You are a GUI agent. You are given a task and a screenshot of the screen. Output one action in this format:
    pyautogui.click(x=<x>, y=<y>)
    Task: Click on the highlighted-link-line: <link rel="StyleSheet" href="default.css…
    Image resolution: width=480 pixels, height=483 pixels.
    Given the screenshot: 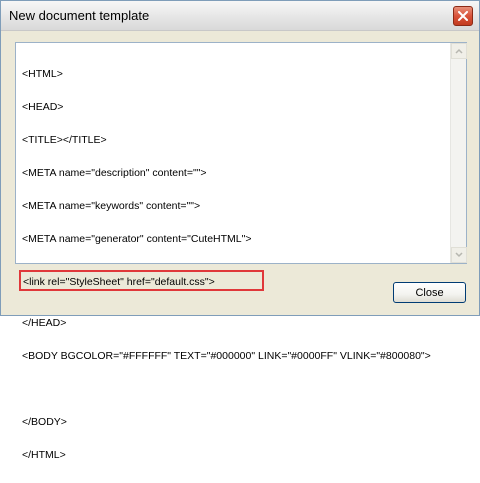 What is the action you would take?
    pyautogui.click(x=141, y=280)
    